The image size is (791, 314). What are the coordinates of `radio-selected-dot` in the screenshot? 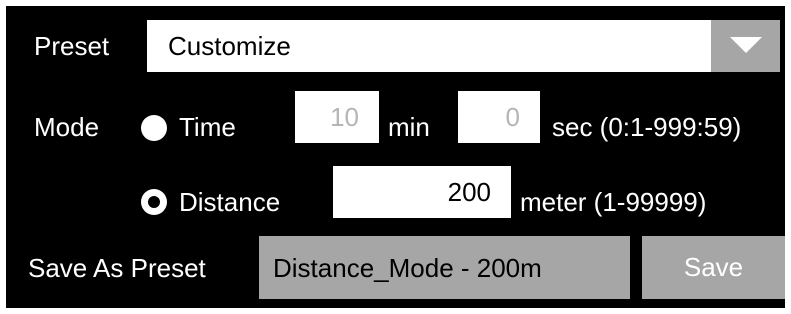 It's located at (154, 202).